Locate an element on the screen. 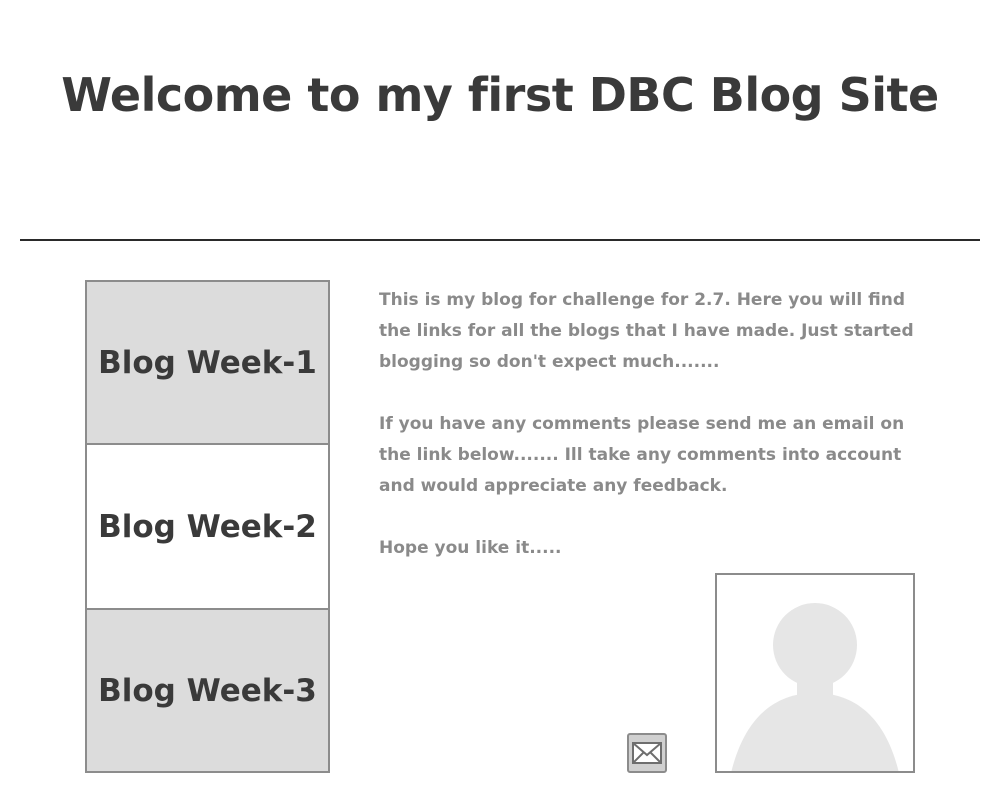 The width and height of the screenshot is (1000, 793). avatar is located at coordinates (815, 673).